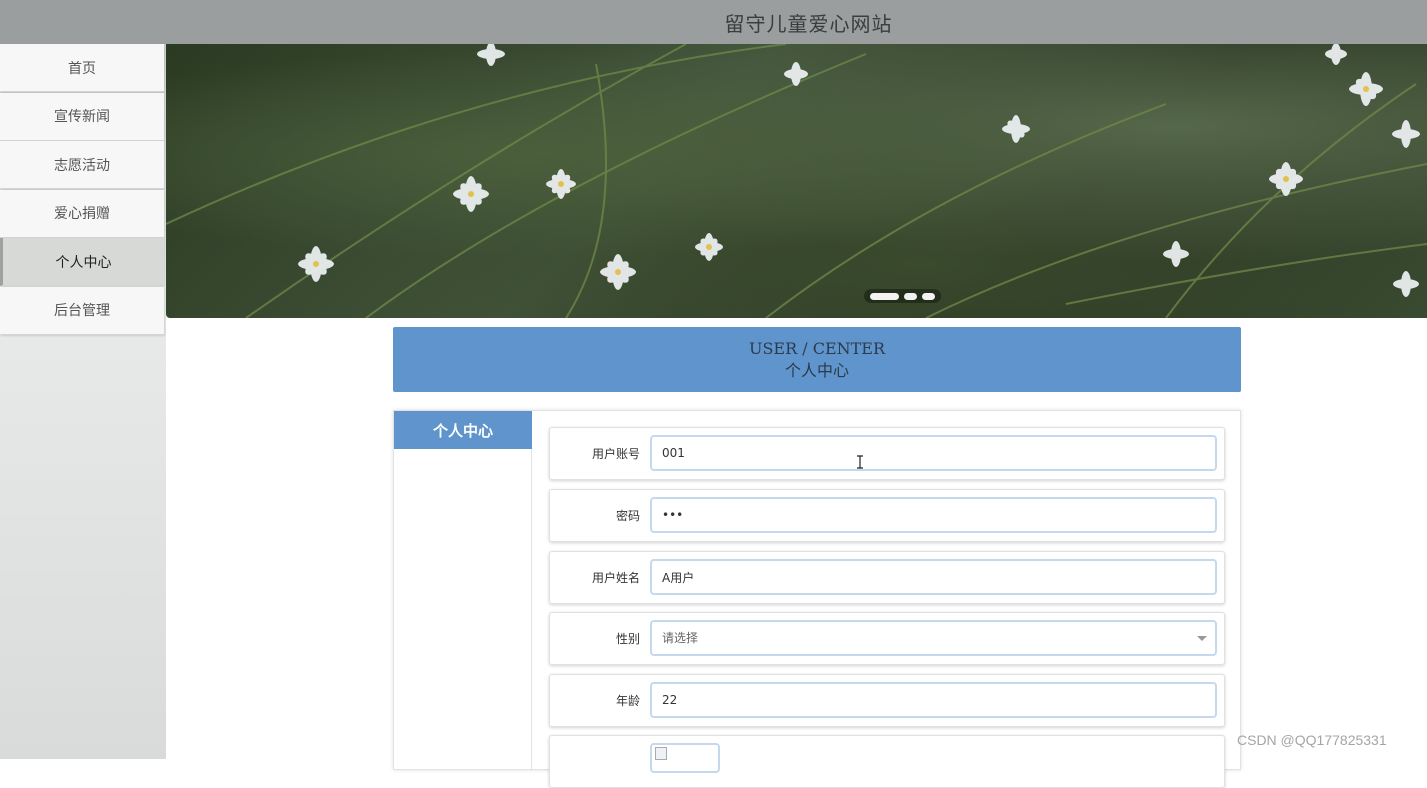 Image resolution: width=1427 pixels, height=788 pixels. Describe the element at coordinates (463, 591) in the screenshot. I see `subnav: 个人中心` at that location.